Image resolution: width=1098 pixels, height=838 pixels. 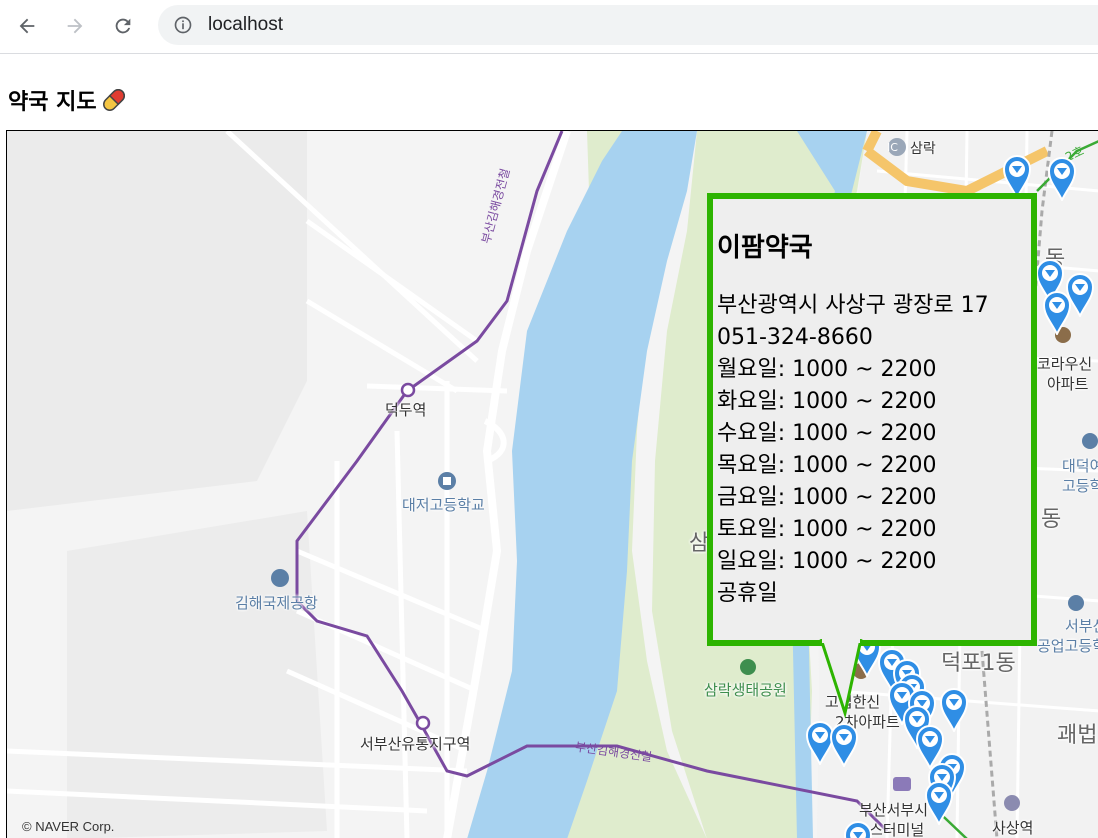 I want to click on map-label-seobusan-logistics-station: 서부산유통지구역, so click(x=415, y=744).